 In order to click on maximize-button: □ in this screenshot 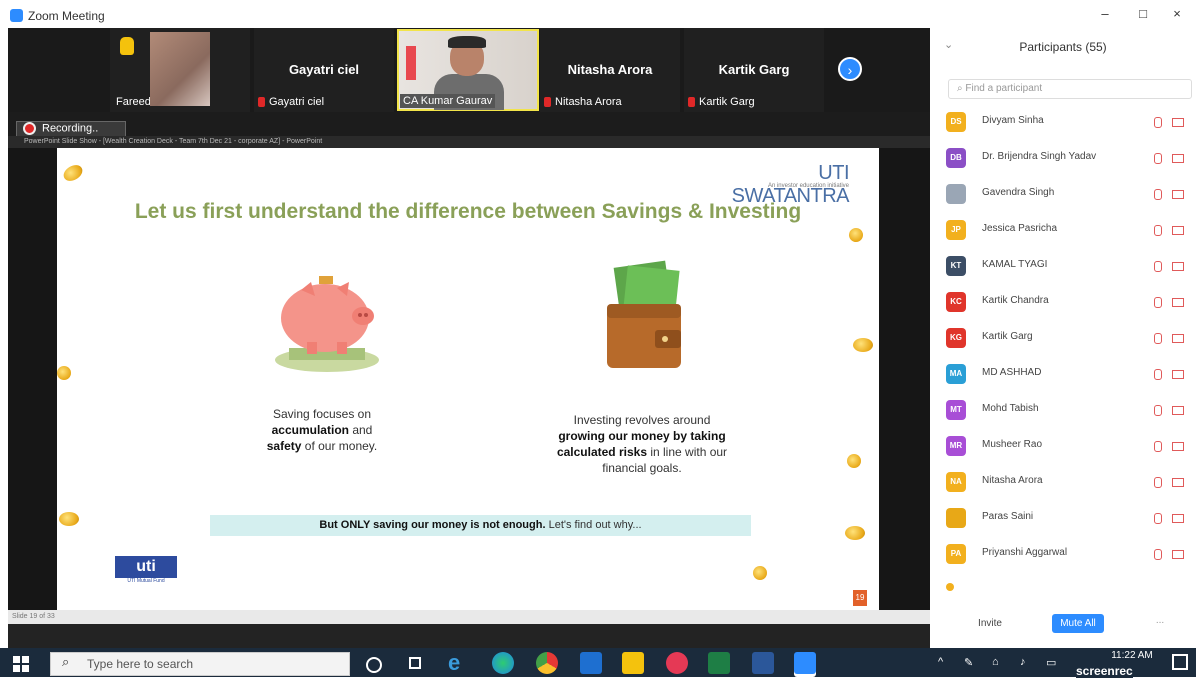, I will do `click(1143, 14)`.